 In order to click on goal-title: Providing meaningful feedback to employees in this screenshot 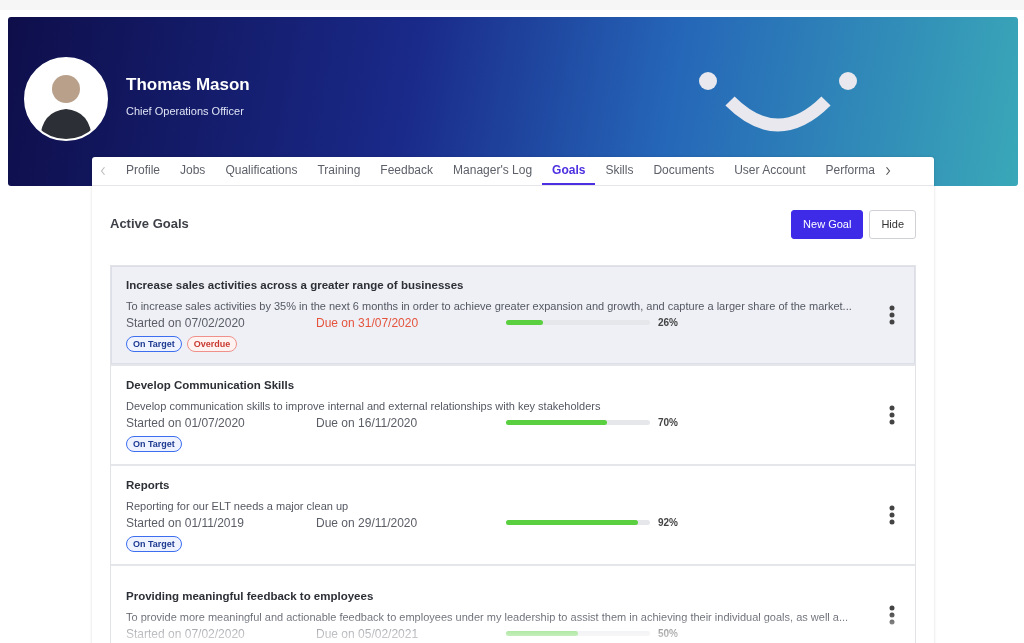, I will do `click(250, 595)`.